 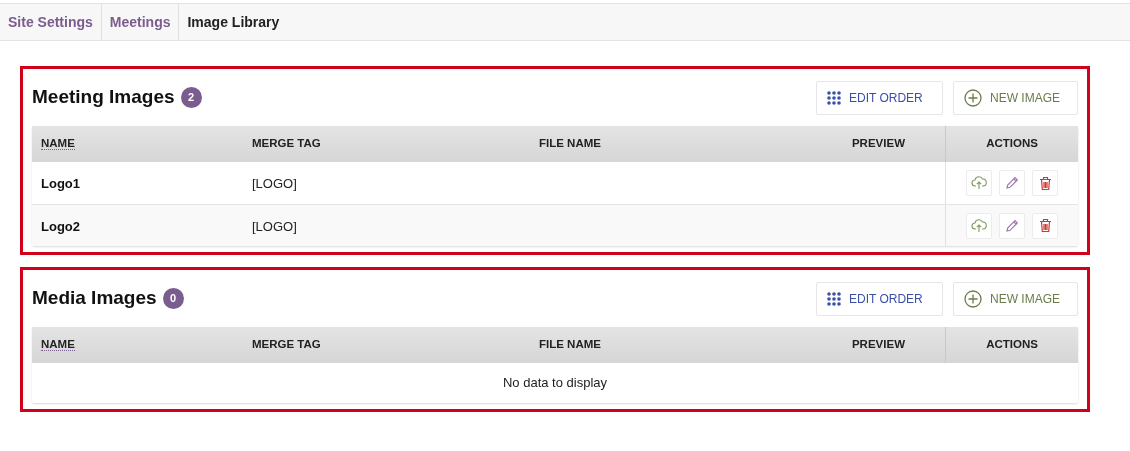 I want to click on table-cell: Logo2, so click(x=60, y=226).